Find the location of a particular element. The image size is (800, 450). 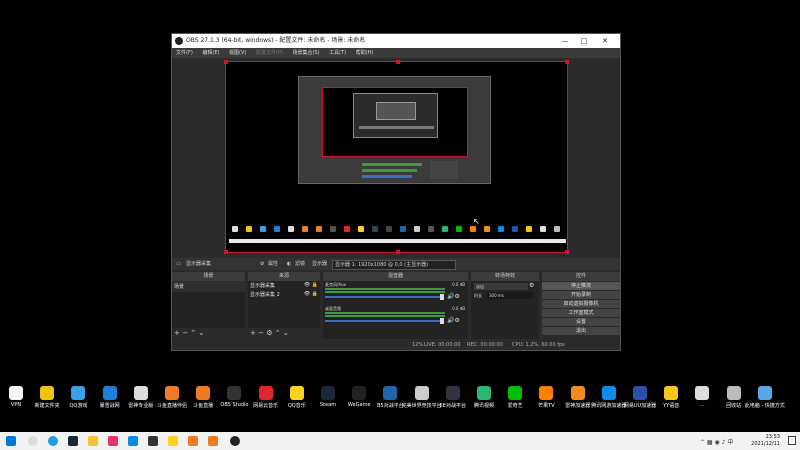

status-bar: 12% LIVE: 00:00:00 REC: 00:00:00 CPU is located at coordinates (396, 345).